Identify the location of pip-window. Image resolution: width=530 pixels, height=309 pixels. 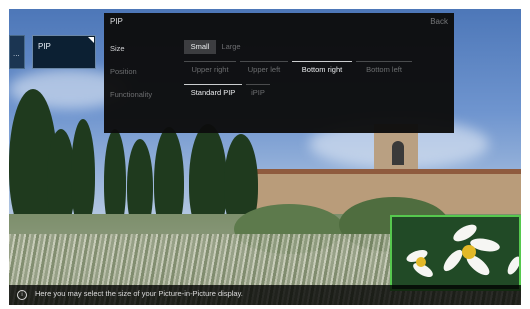
(455, 253).